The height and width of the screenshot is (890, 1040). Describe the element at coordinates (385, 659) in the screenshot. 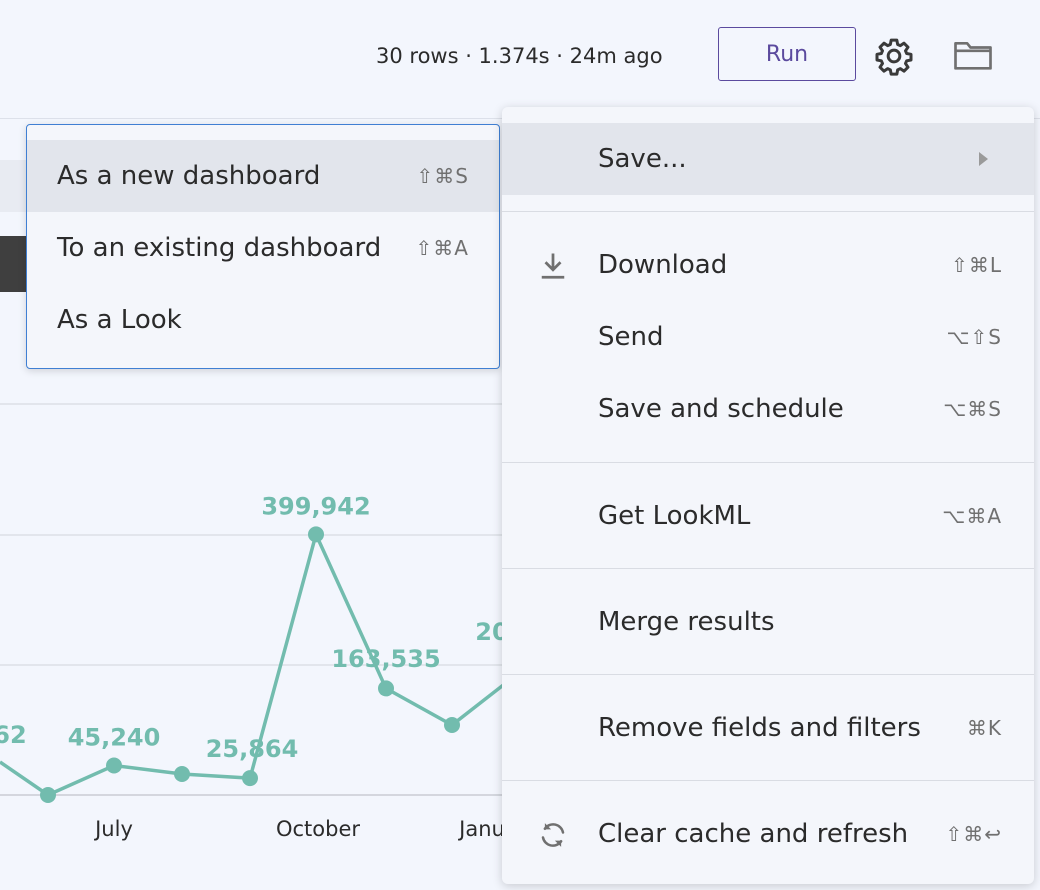

I see `data-label: 163,535` at that location.